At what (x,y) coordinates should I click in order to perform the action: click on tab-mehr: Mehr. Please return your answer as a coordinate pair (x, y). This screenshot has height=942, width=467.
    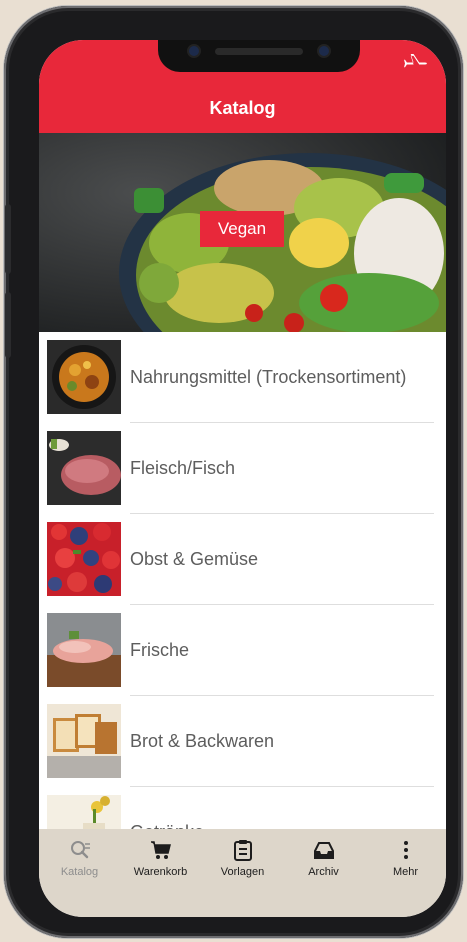
    Looking at the image, I should click on (405, 859).